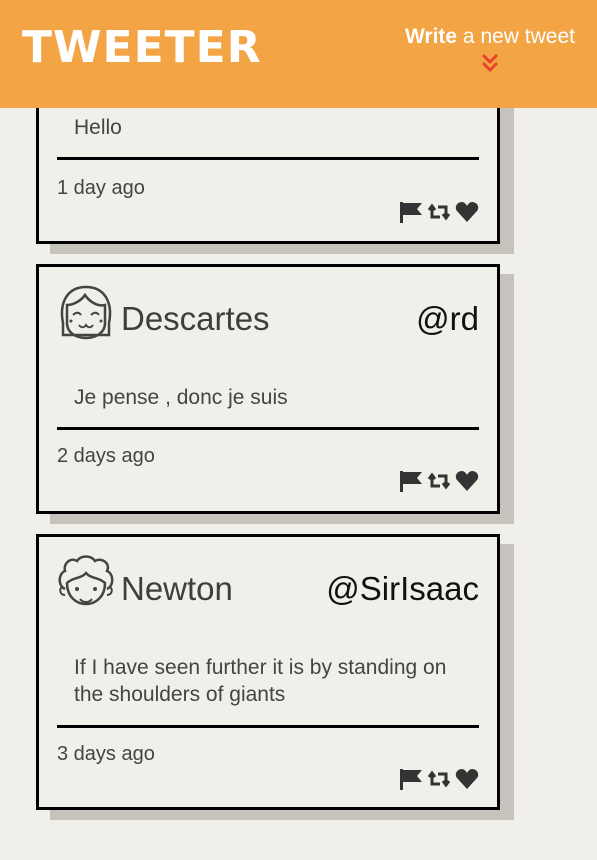 Image resolution: width=597 pixels, height=860 pixels. Describe the element at coordinates (86, 580) in the screenshot. I see `avatar-curly-hair-icon` at that location.